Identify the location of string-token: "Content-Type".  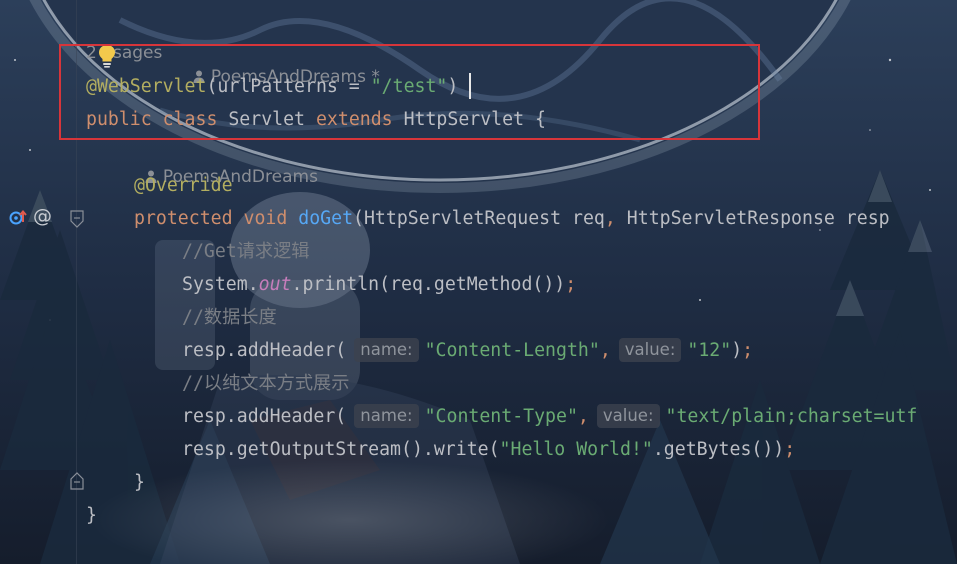
(501, 416).